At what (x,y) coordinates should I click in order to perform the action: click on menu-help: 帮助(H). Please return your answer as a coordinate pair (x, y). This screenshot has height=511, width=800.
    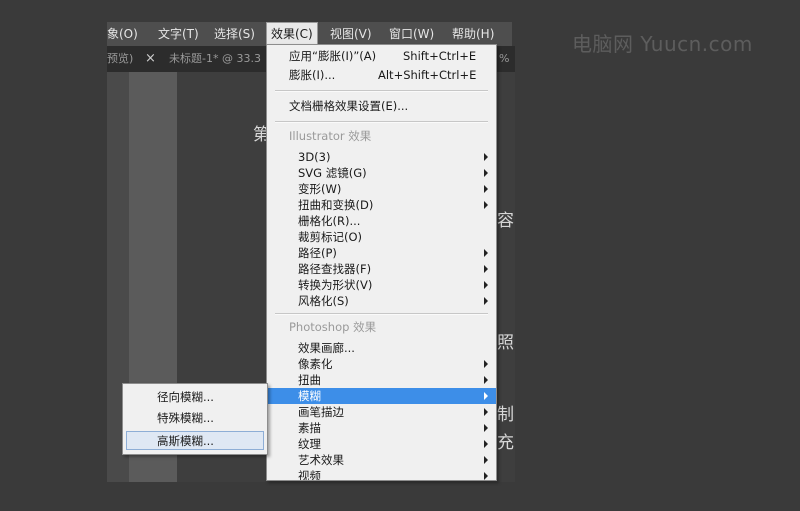
    Looking at the image, I should click on (473, 34).